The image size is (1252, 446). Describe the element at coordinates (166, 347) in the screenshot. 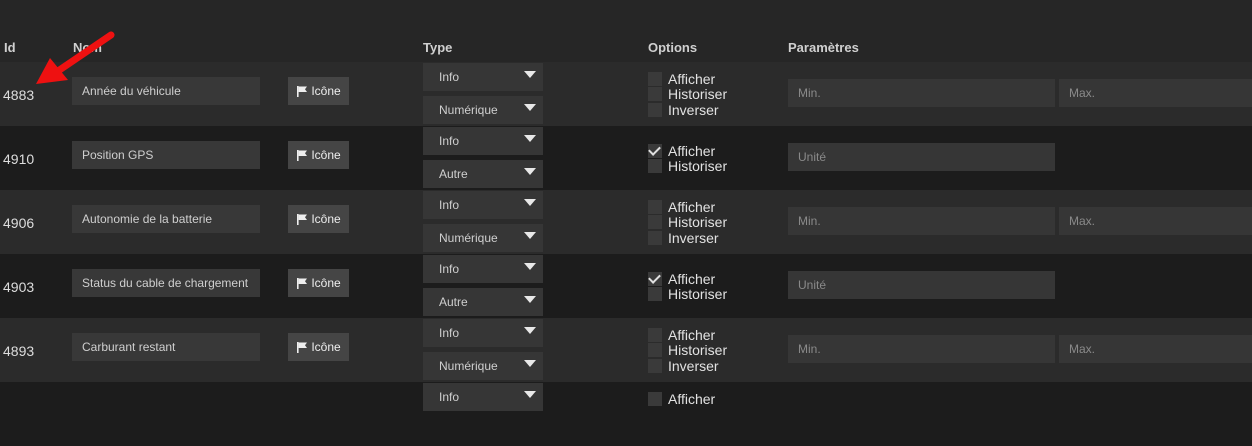

I see `name-input: Carburant restant` at that location.